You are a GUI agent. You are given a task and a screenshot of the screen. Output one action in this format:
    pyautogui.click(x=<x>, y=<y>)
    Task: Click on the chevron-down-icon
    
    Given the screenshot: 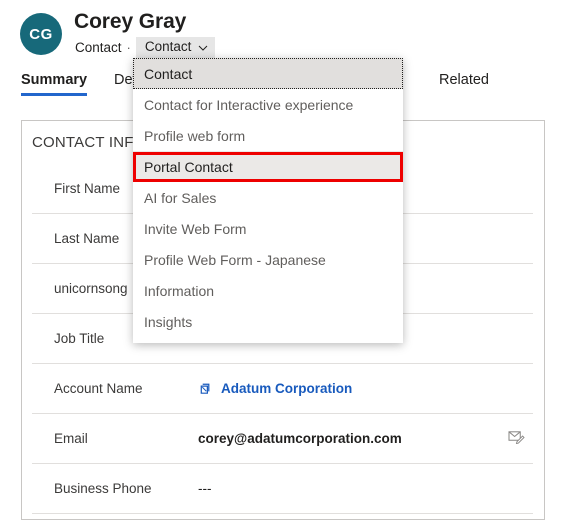 What is the action you would take?
    pyautogui.click(x=203, y=47)
    